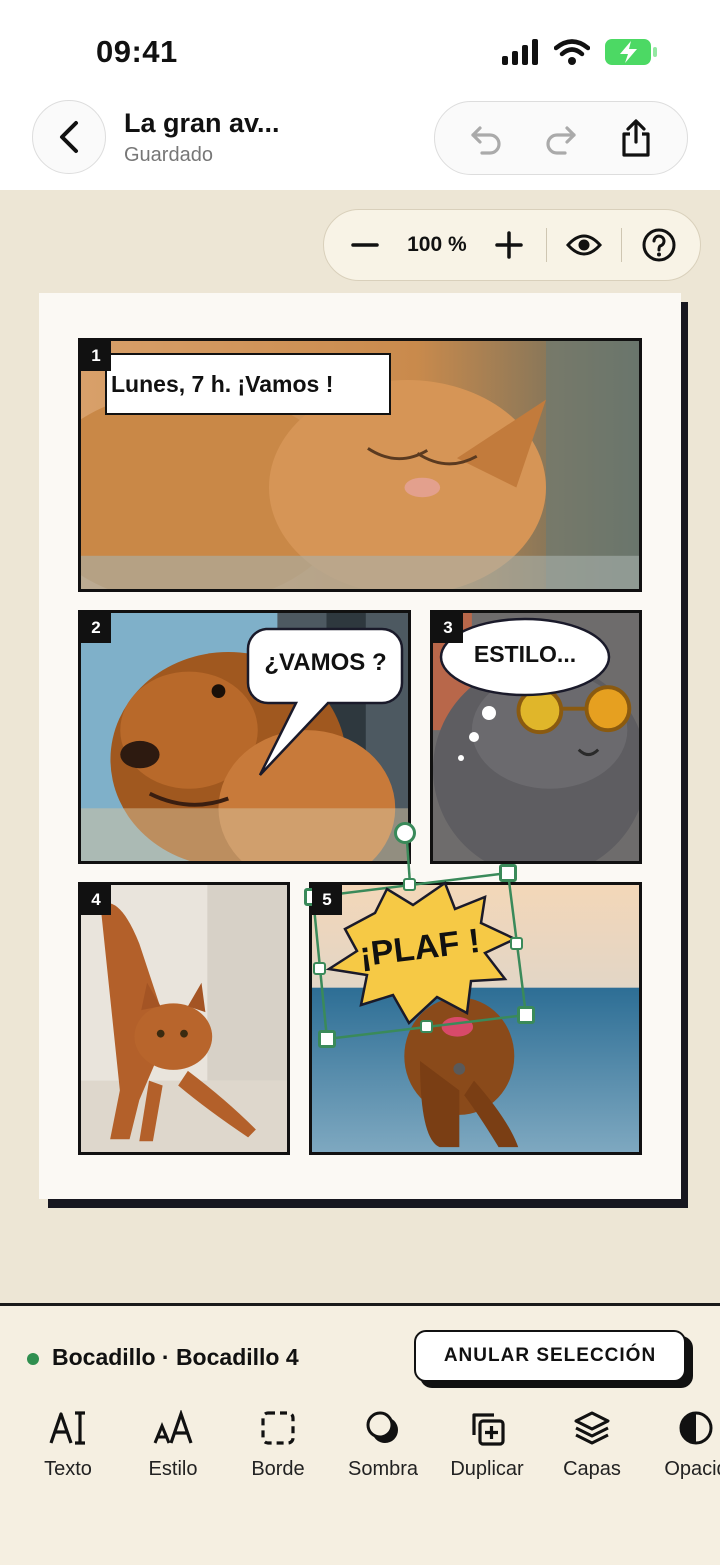 This screenshot has width=720, height=1565. Describe the element at coordinates (631, 52) in the screenshot. I see `battery-icon` at that location.